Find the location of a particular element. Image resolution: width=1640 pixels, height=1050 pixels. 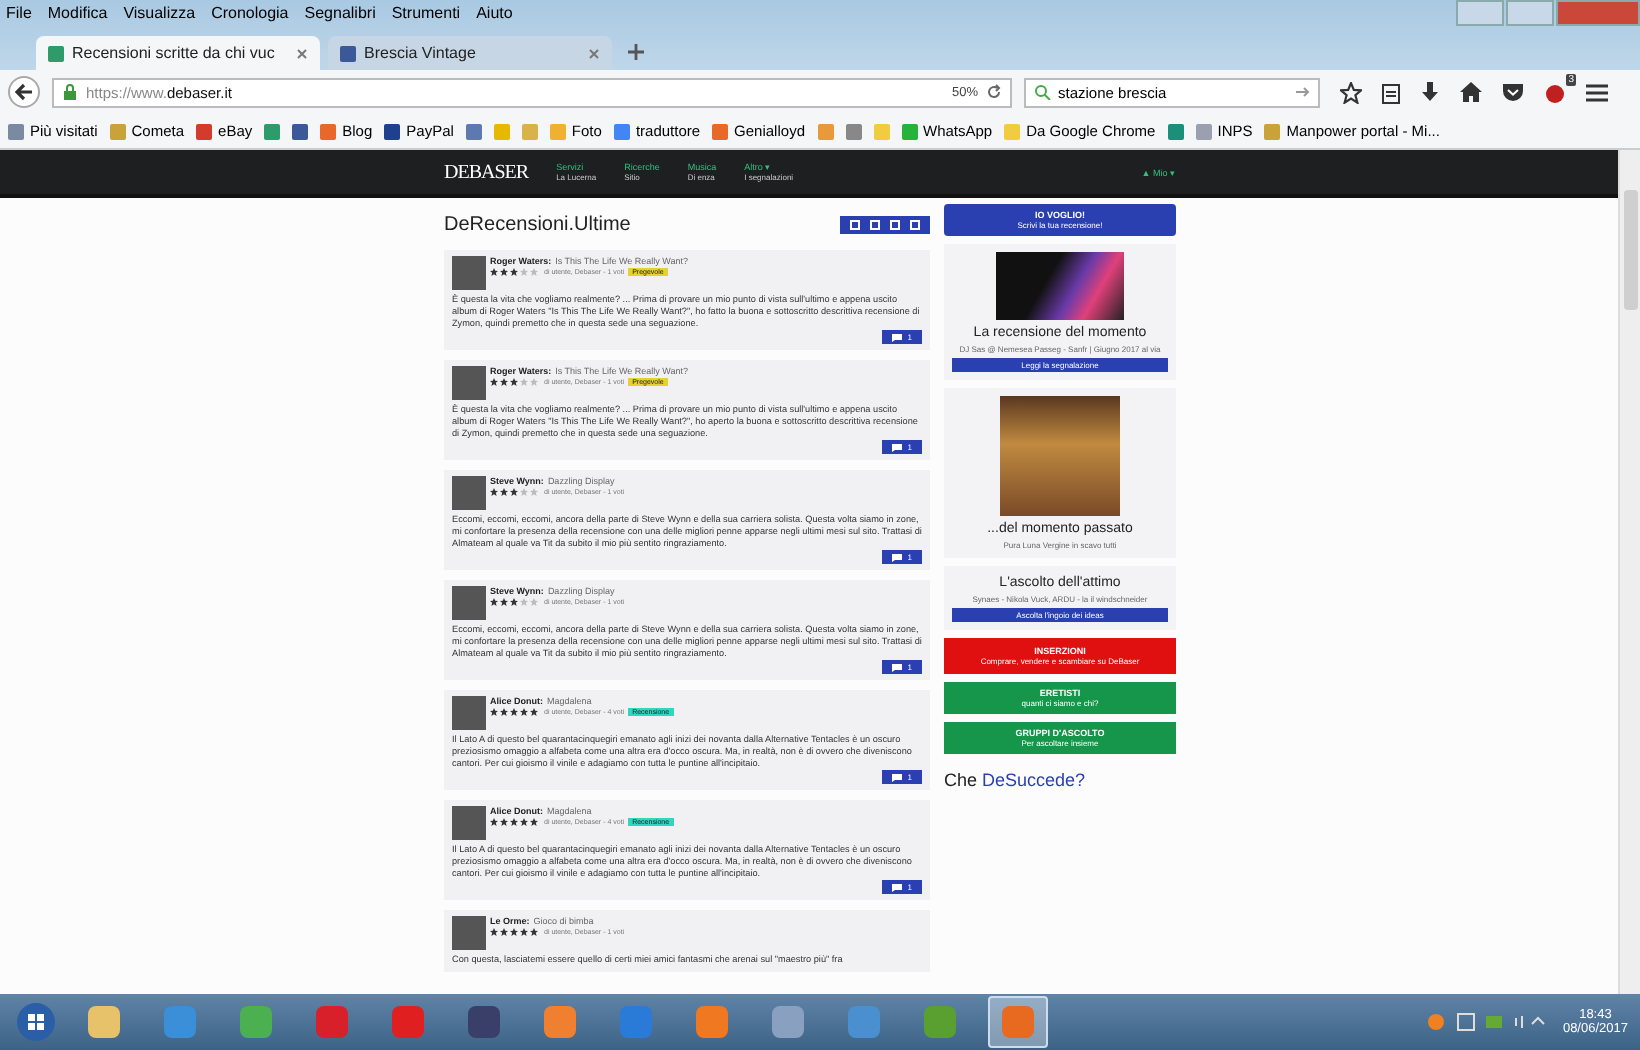

clipboard-icon is located at coordinates (1391, 92).